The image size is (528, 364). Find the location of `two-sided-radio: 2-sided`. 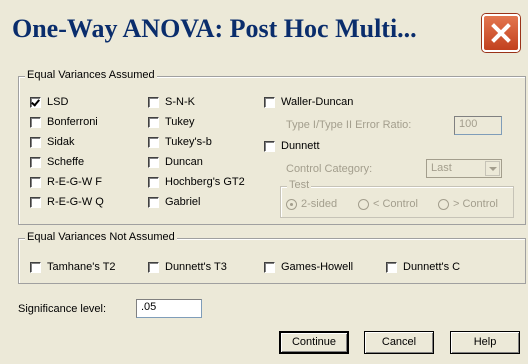

two-sided-radio: 2-sided is located at coordinates (311, 204).